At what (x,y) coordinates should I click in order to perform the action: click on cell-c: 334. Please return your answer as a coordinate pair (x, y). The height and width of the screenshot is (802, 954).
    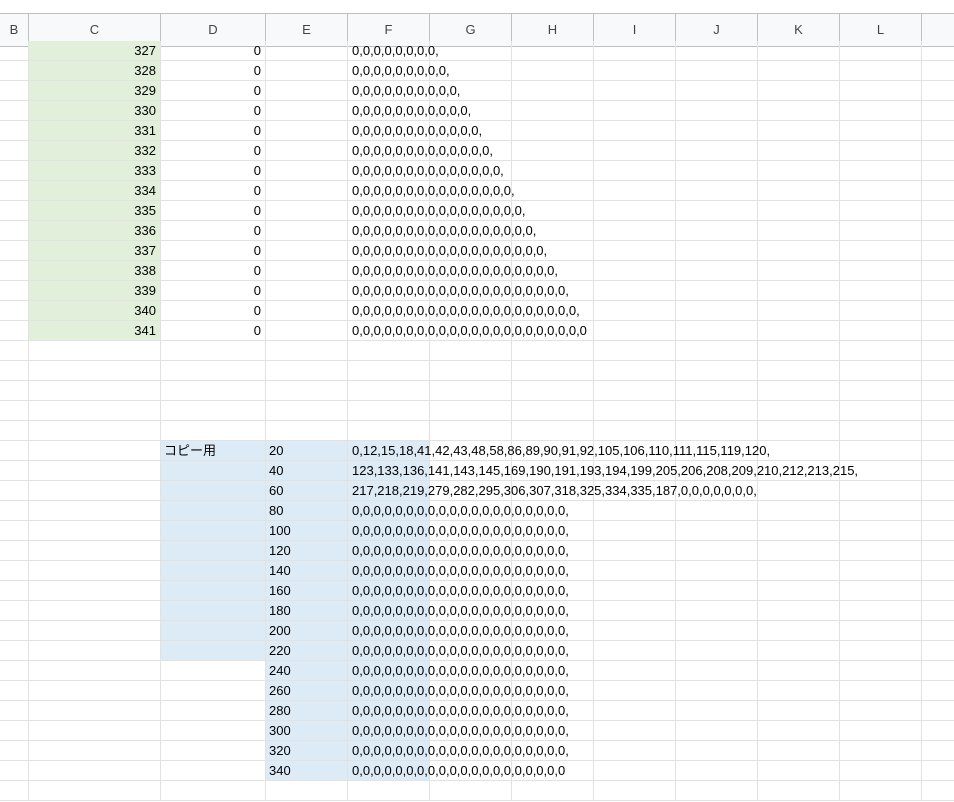
    Looking at the image, I should click on (95, 191).